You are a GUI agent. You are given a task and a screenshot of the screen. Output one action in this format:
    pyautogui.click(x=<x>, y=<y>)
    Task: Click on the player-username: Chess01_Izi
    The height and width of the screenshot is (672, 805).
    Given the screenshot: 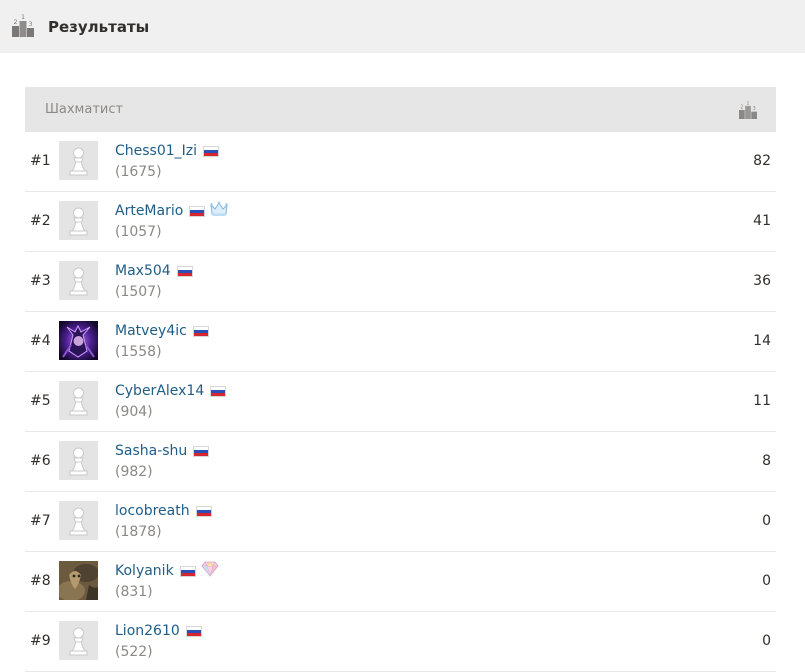 What is the action you would take?
    pyautogui.click(x=156, y=151)
    